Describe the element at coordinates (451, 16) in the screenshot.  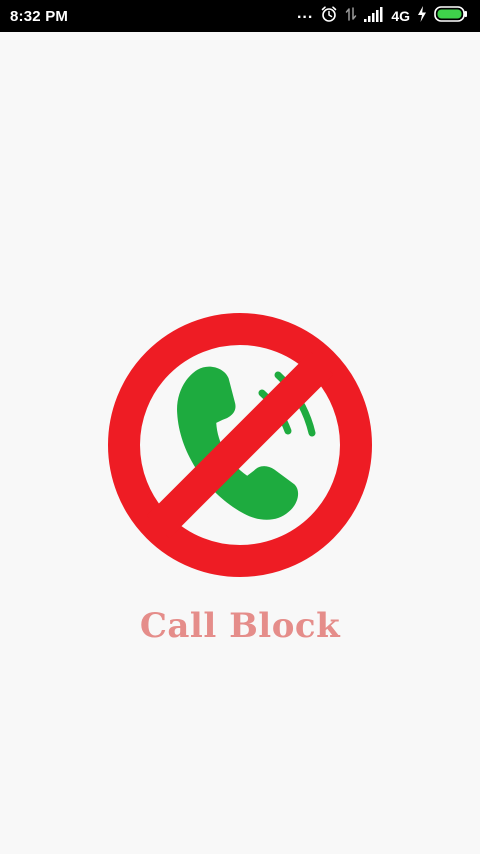
I see `battery-icon` at that location.